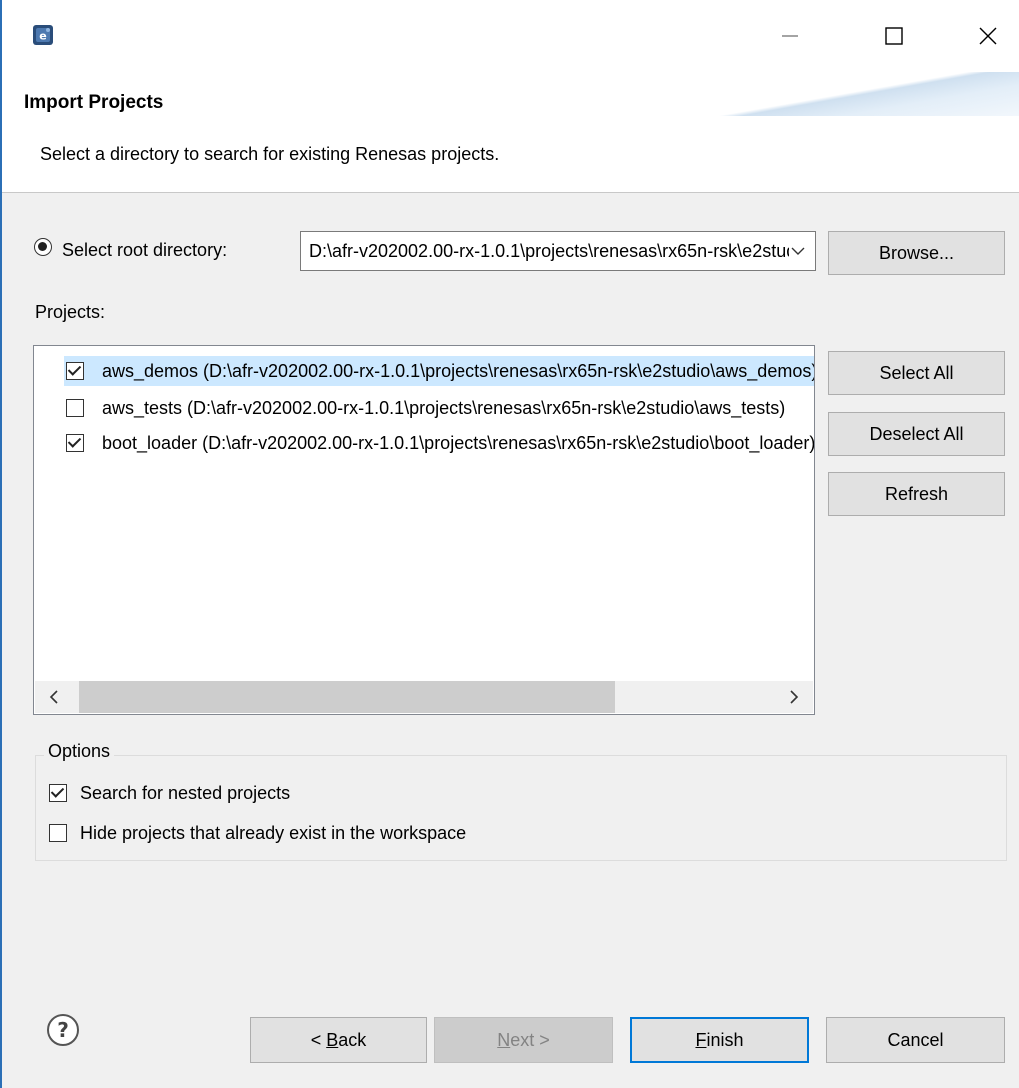  I want to click on banner-decoration, so click(854, 94).